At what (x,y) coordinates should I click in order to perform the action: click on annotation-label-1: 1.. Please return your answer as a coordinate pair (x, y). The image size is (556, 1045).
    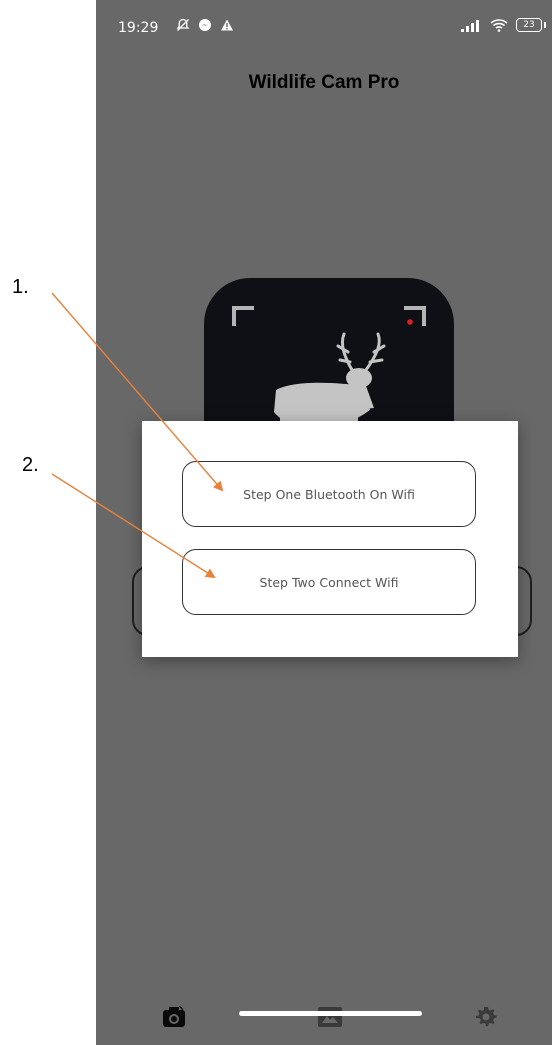
    Looking at the image, I should click on (20, 287).